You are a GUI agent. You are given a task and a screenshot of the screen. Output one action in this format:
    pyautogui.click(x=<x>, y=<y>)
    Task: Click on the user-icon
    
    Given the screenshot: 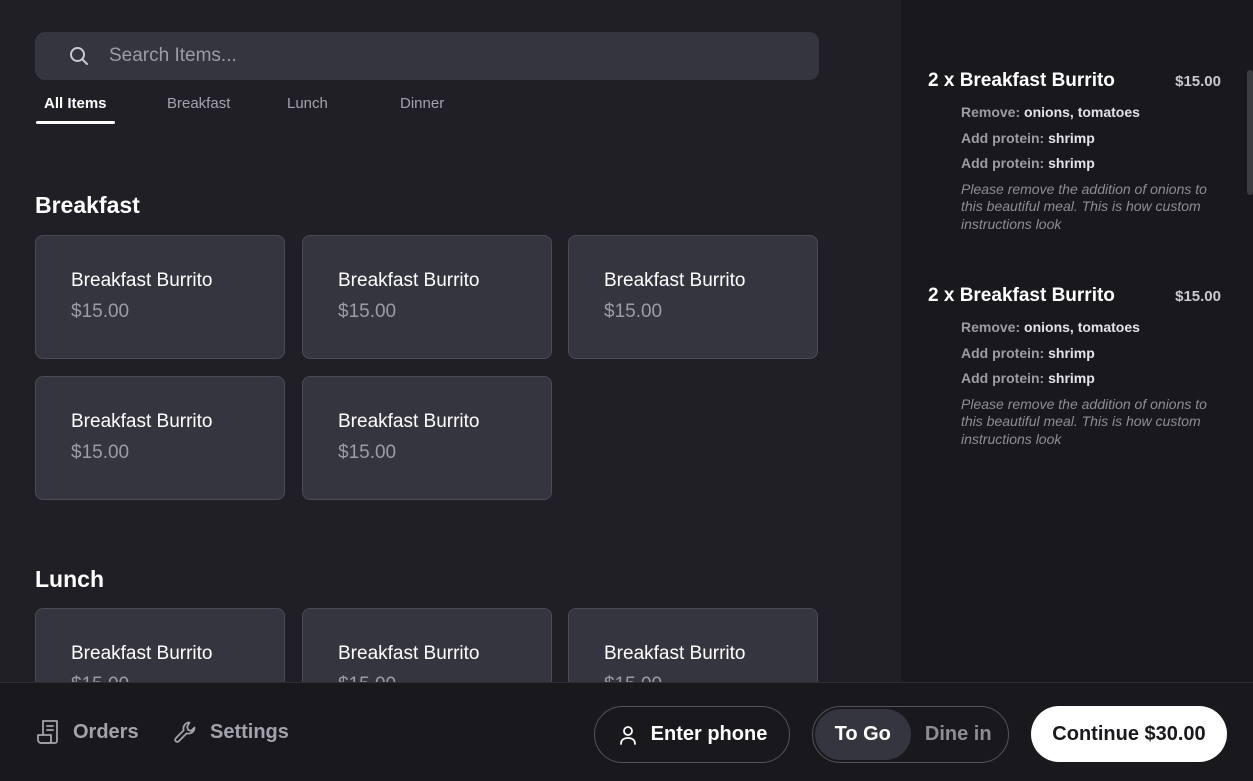 What is the action you would take?
    pyautogui.click(x=627, y=735)
    